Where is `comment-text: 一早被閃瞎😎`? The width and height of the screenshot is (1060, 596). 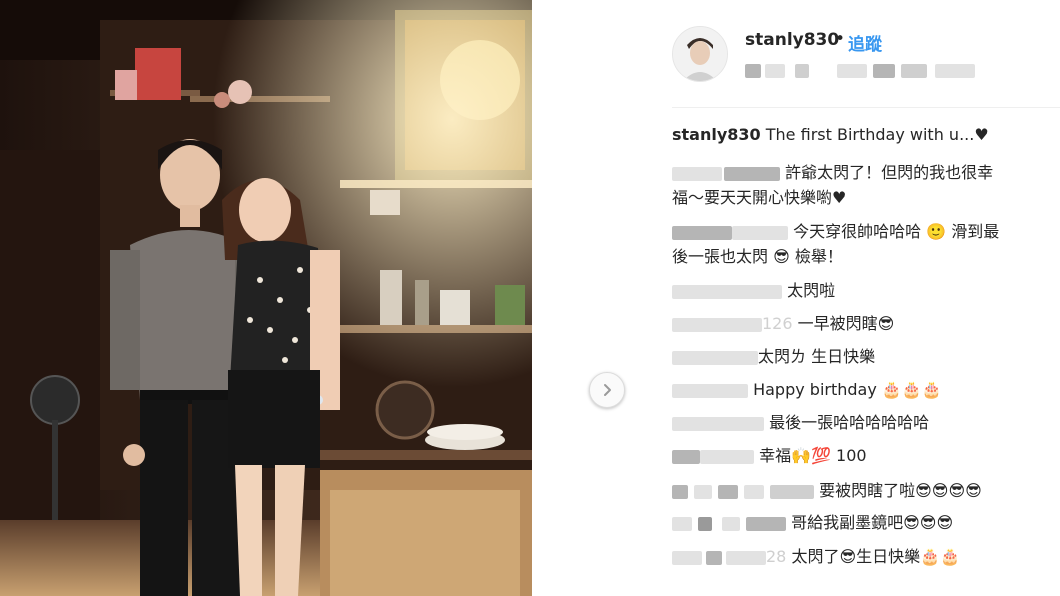
comment-text: 一早被閃瞎😎 is located at coordinates (846, 323).